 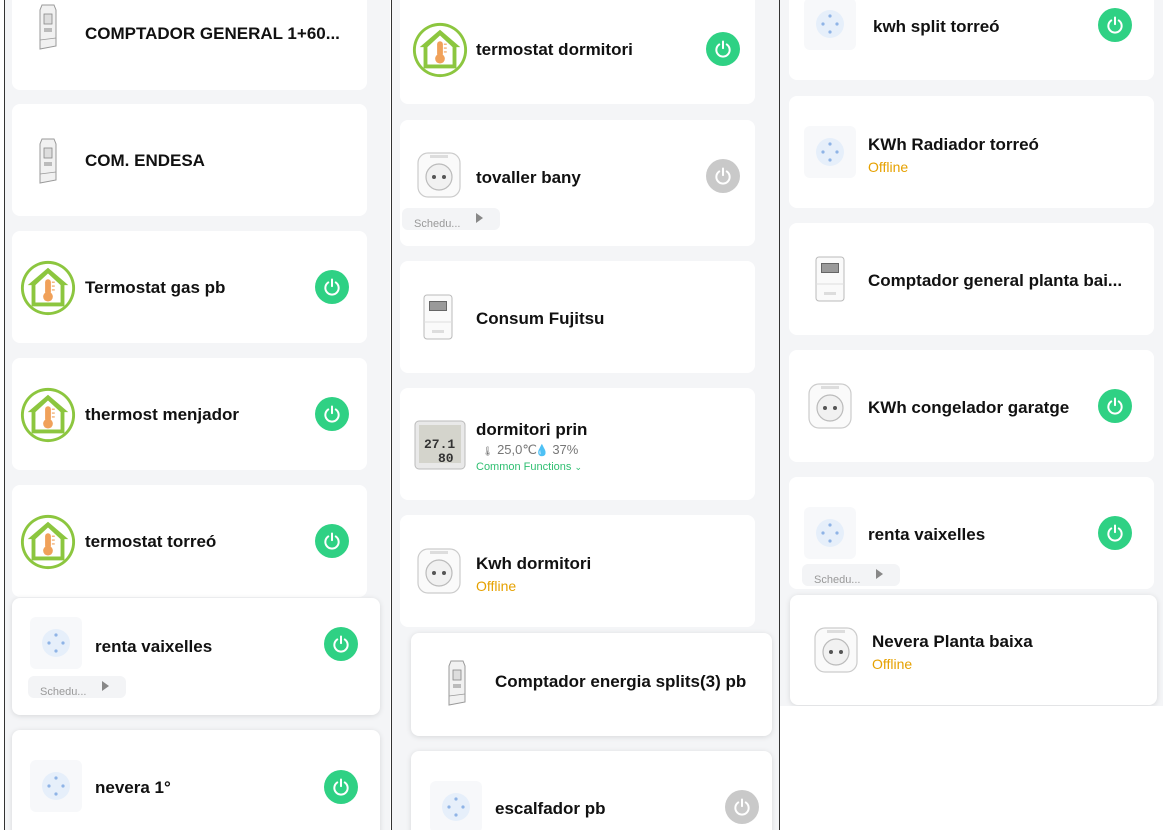 I want to click on device-card: KWh Radiador torreó Offline, so click(x=971, y=152).